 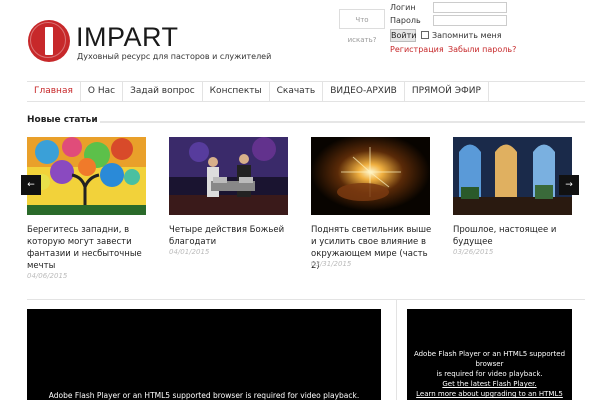 I want to click on search-input: Что искать?, so click(x=362, y=26).